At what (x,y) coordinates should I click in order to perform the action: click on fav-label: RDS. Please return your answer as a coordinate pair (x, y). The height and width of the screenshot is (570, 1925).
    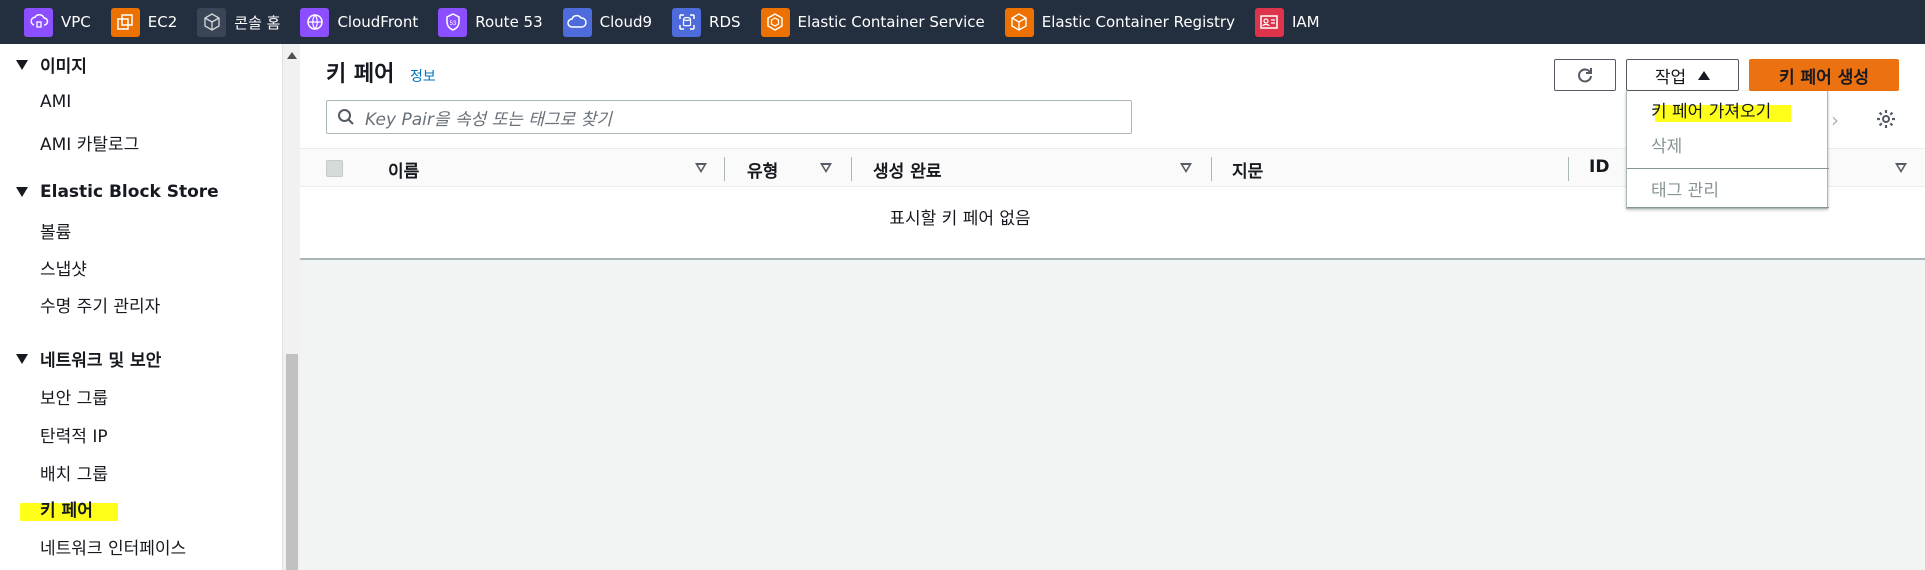
    Looking at the image, I should click on (725, 22).